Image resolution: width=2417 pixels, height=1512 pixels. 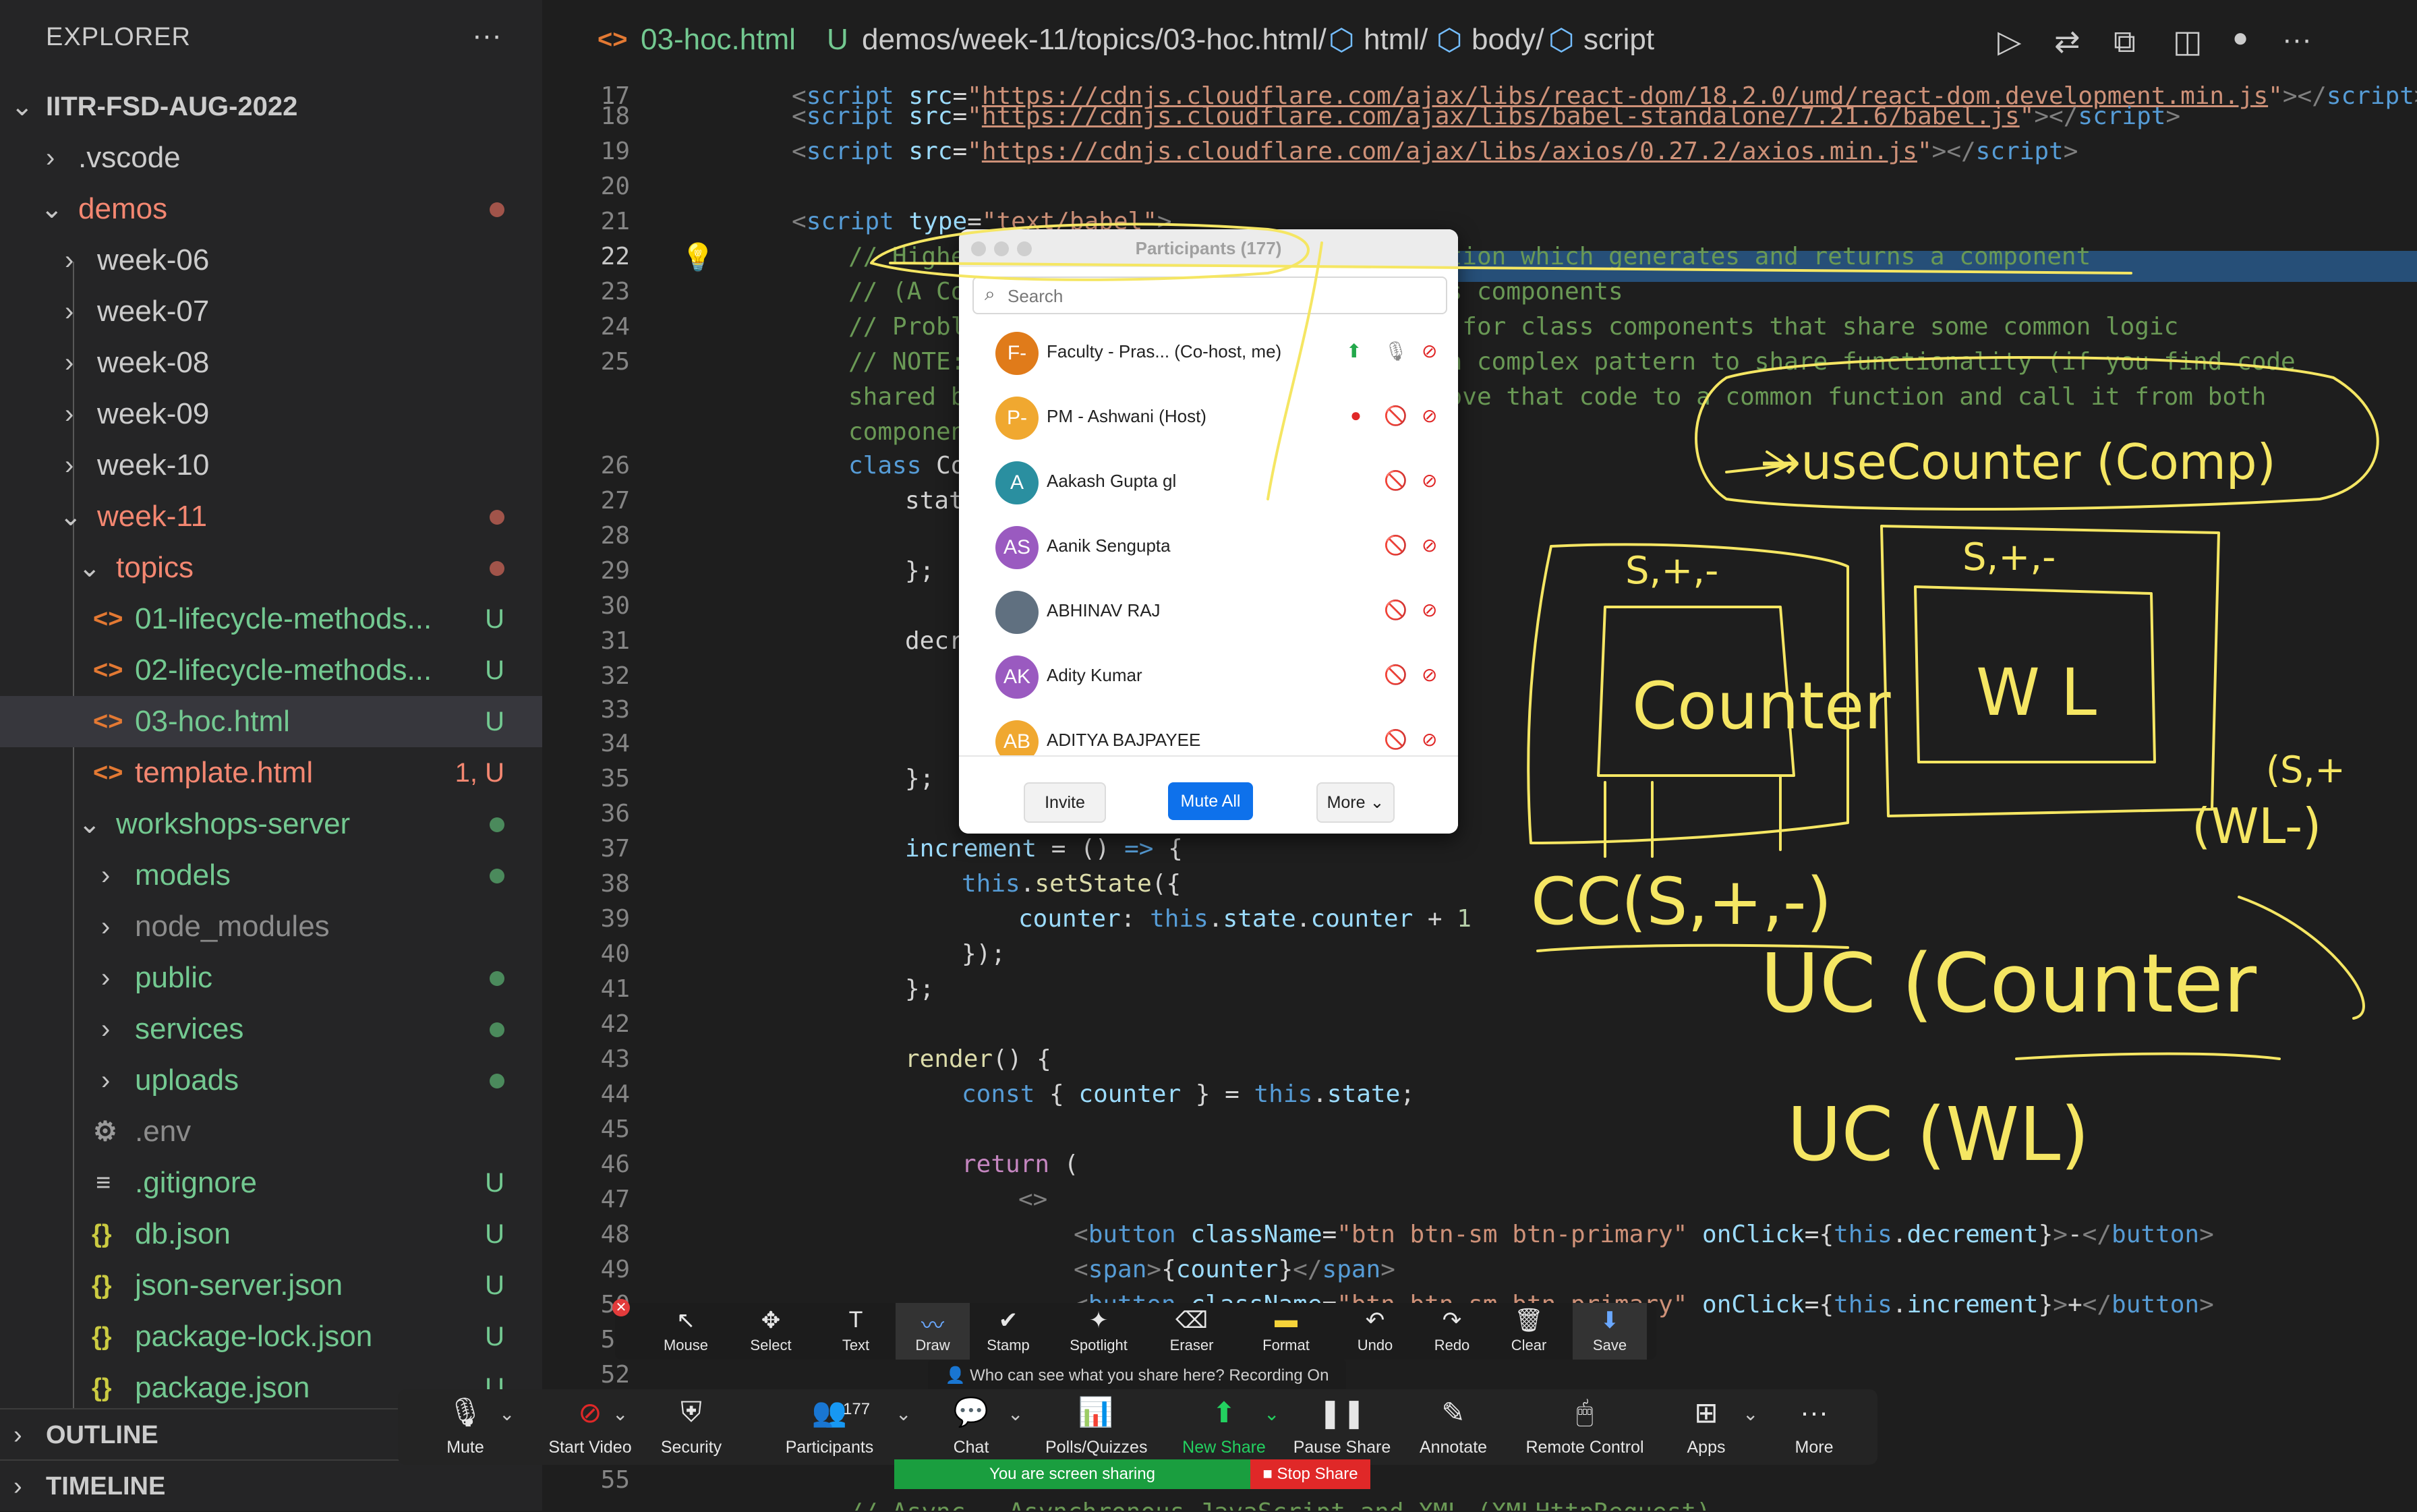 I want to click on tool-save: ⬇ Save, so click(x=1610, y=1332).